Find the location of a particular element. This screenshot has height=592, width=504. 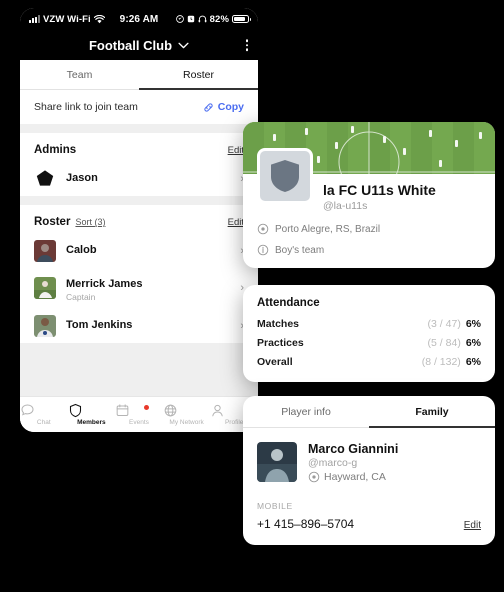

mobile-field-row: +1 415–896–5704 Edit is located at coordinates (369, 524).